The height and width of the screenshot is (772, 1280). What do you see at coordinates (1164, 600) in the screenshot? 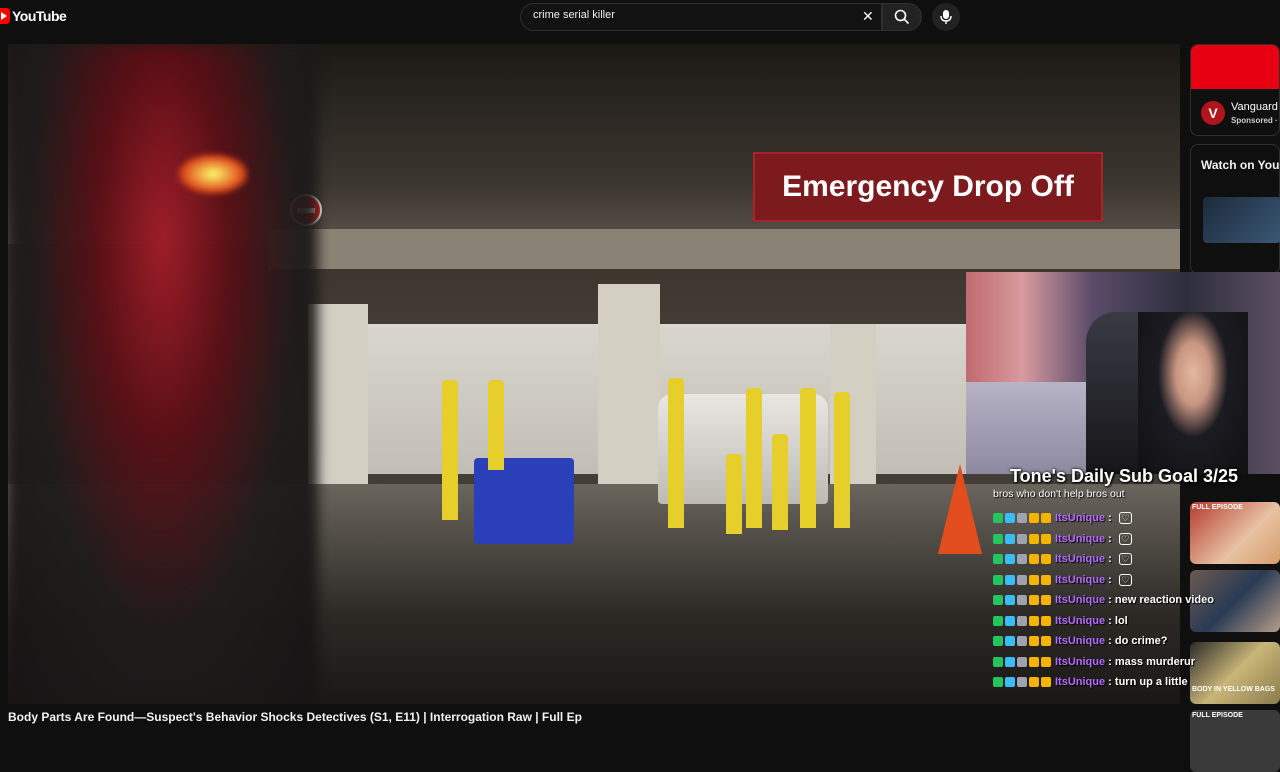
I see `chat-message: new reaction video` at bounding box center [1164, 600].